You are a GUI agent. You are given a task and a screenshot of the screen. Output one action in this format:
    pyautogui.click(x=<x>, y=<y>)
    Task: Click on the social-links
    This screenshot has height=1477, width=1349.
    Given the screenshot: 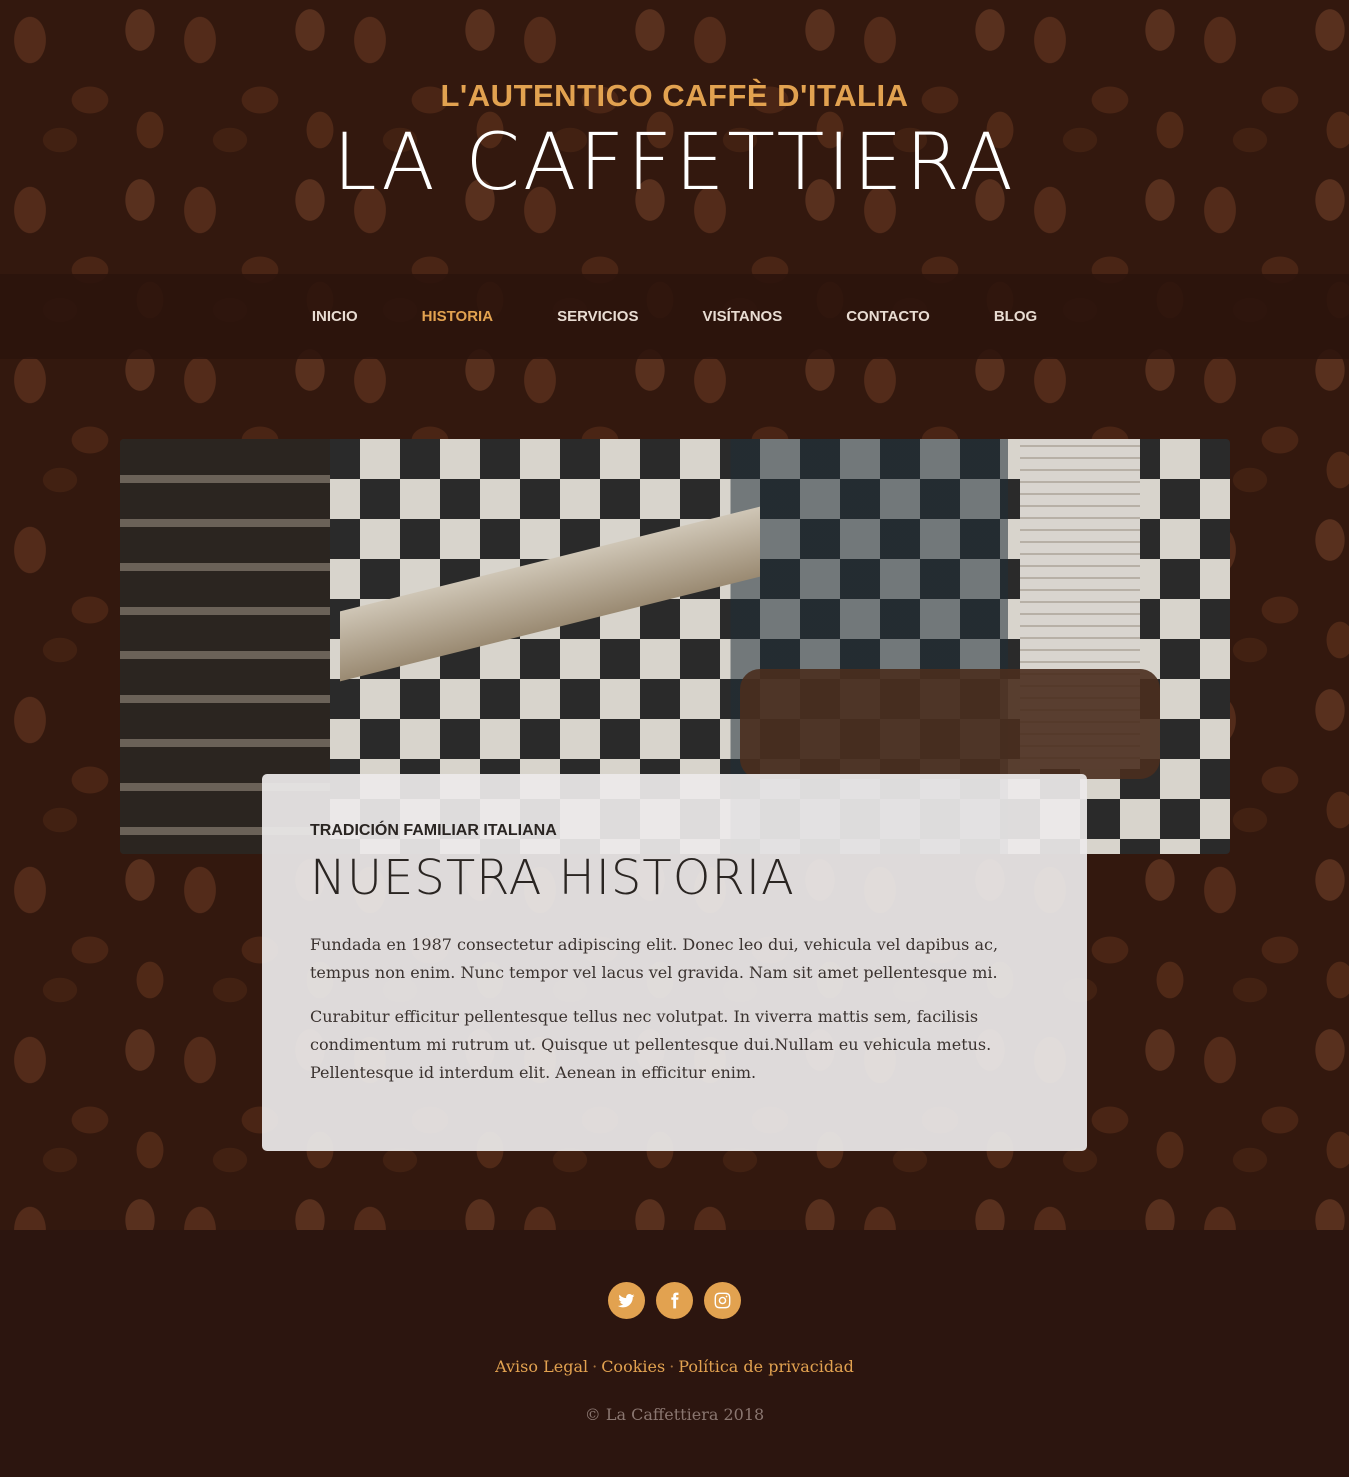 What is the action you would take?
    pyautogui.click(x=674, y=1300)
    